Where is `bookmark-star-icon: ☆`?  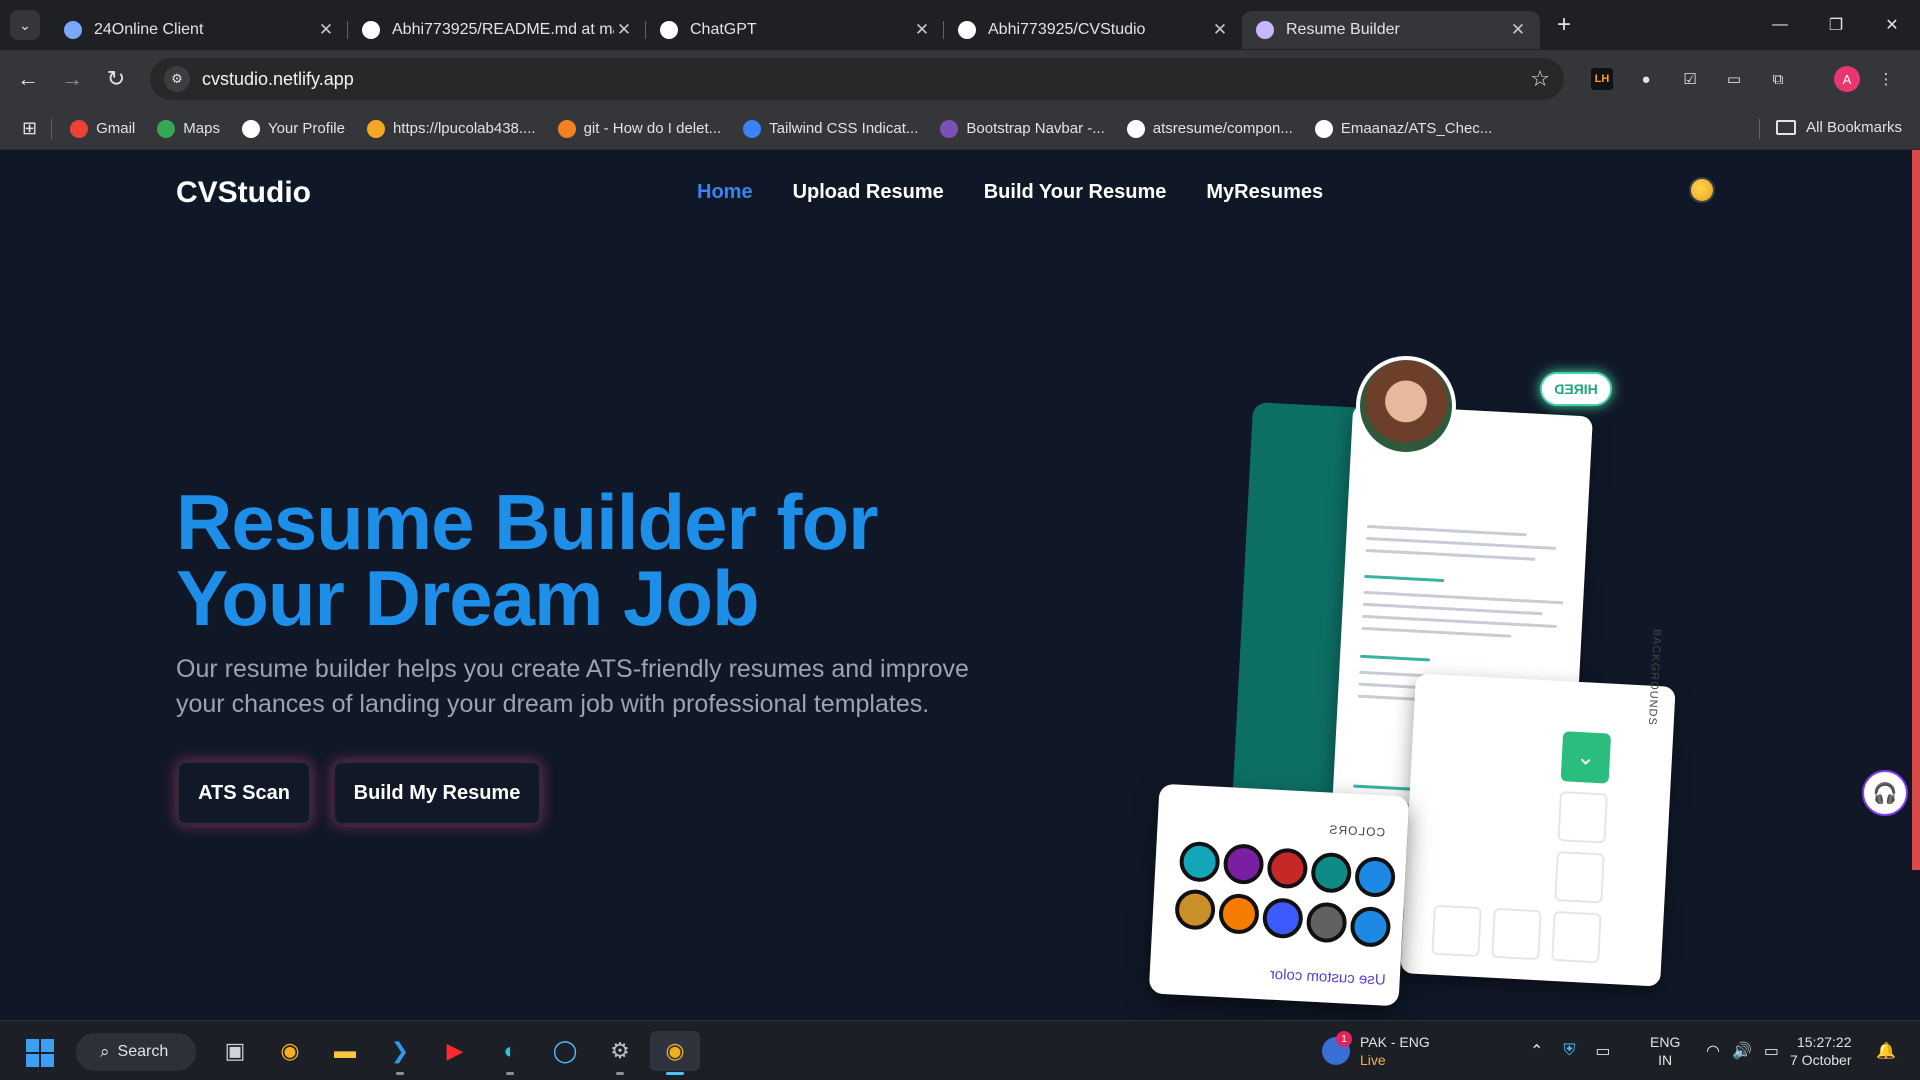
bookmark-star-icon: ☆ is located at coordinates (1540, 79).